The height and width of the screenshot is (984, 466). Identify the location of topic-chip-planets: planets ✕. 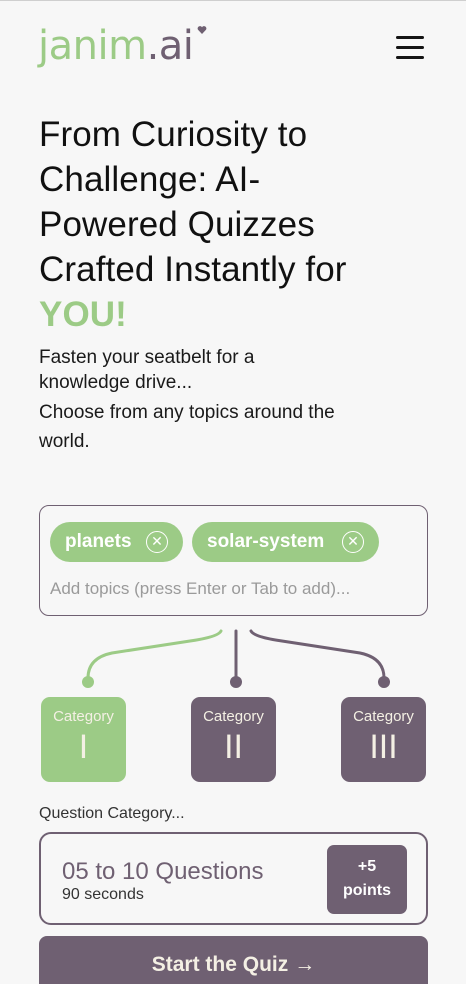
(116, 542).